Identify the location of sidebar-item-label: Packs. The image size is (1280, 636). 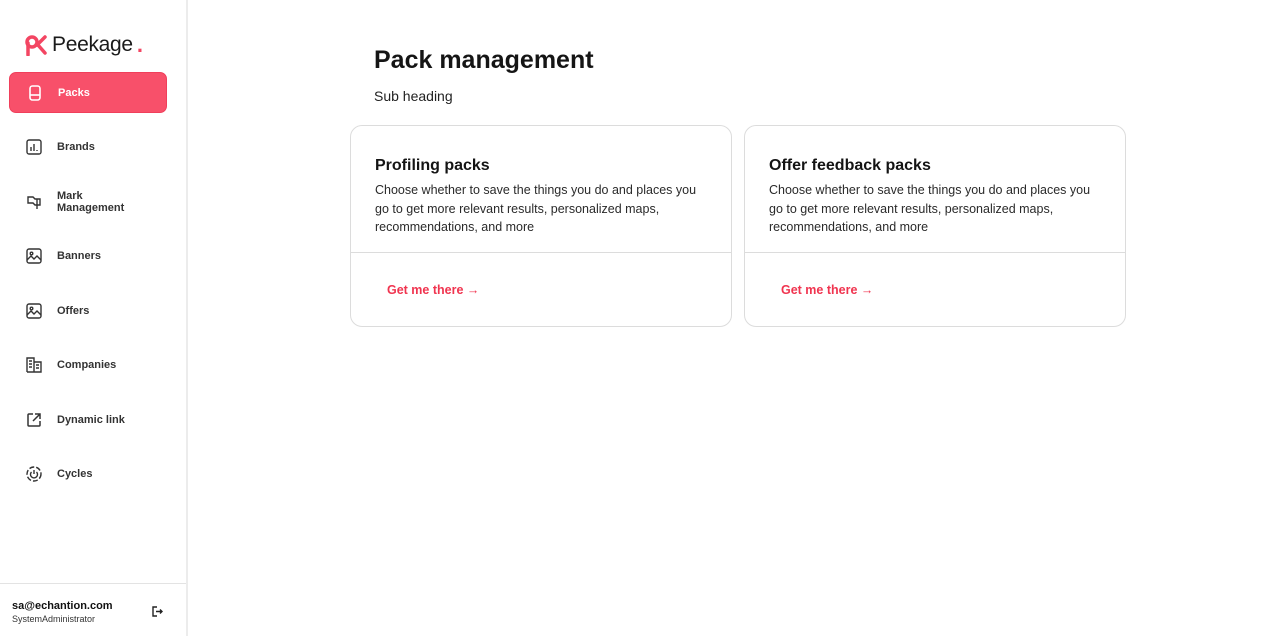
(74, 92).